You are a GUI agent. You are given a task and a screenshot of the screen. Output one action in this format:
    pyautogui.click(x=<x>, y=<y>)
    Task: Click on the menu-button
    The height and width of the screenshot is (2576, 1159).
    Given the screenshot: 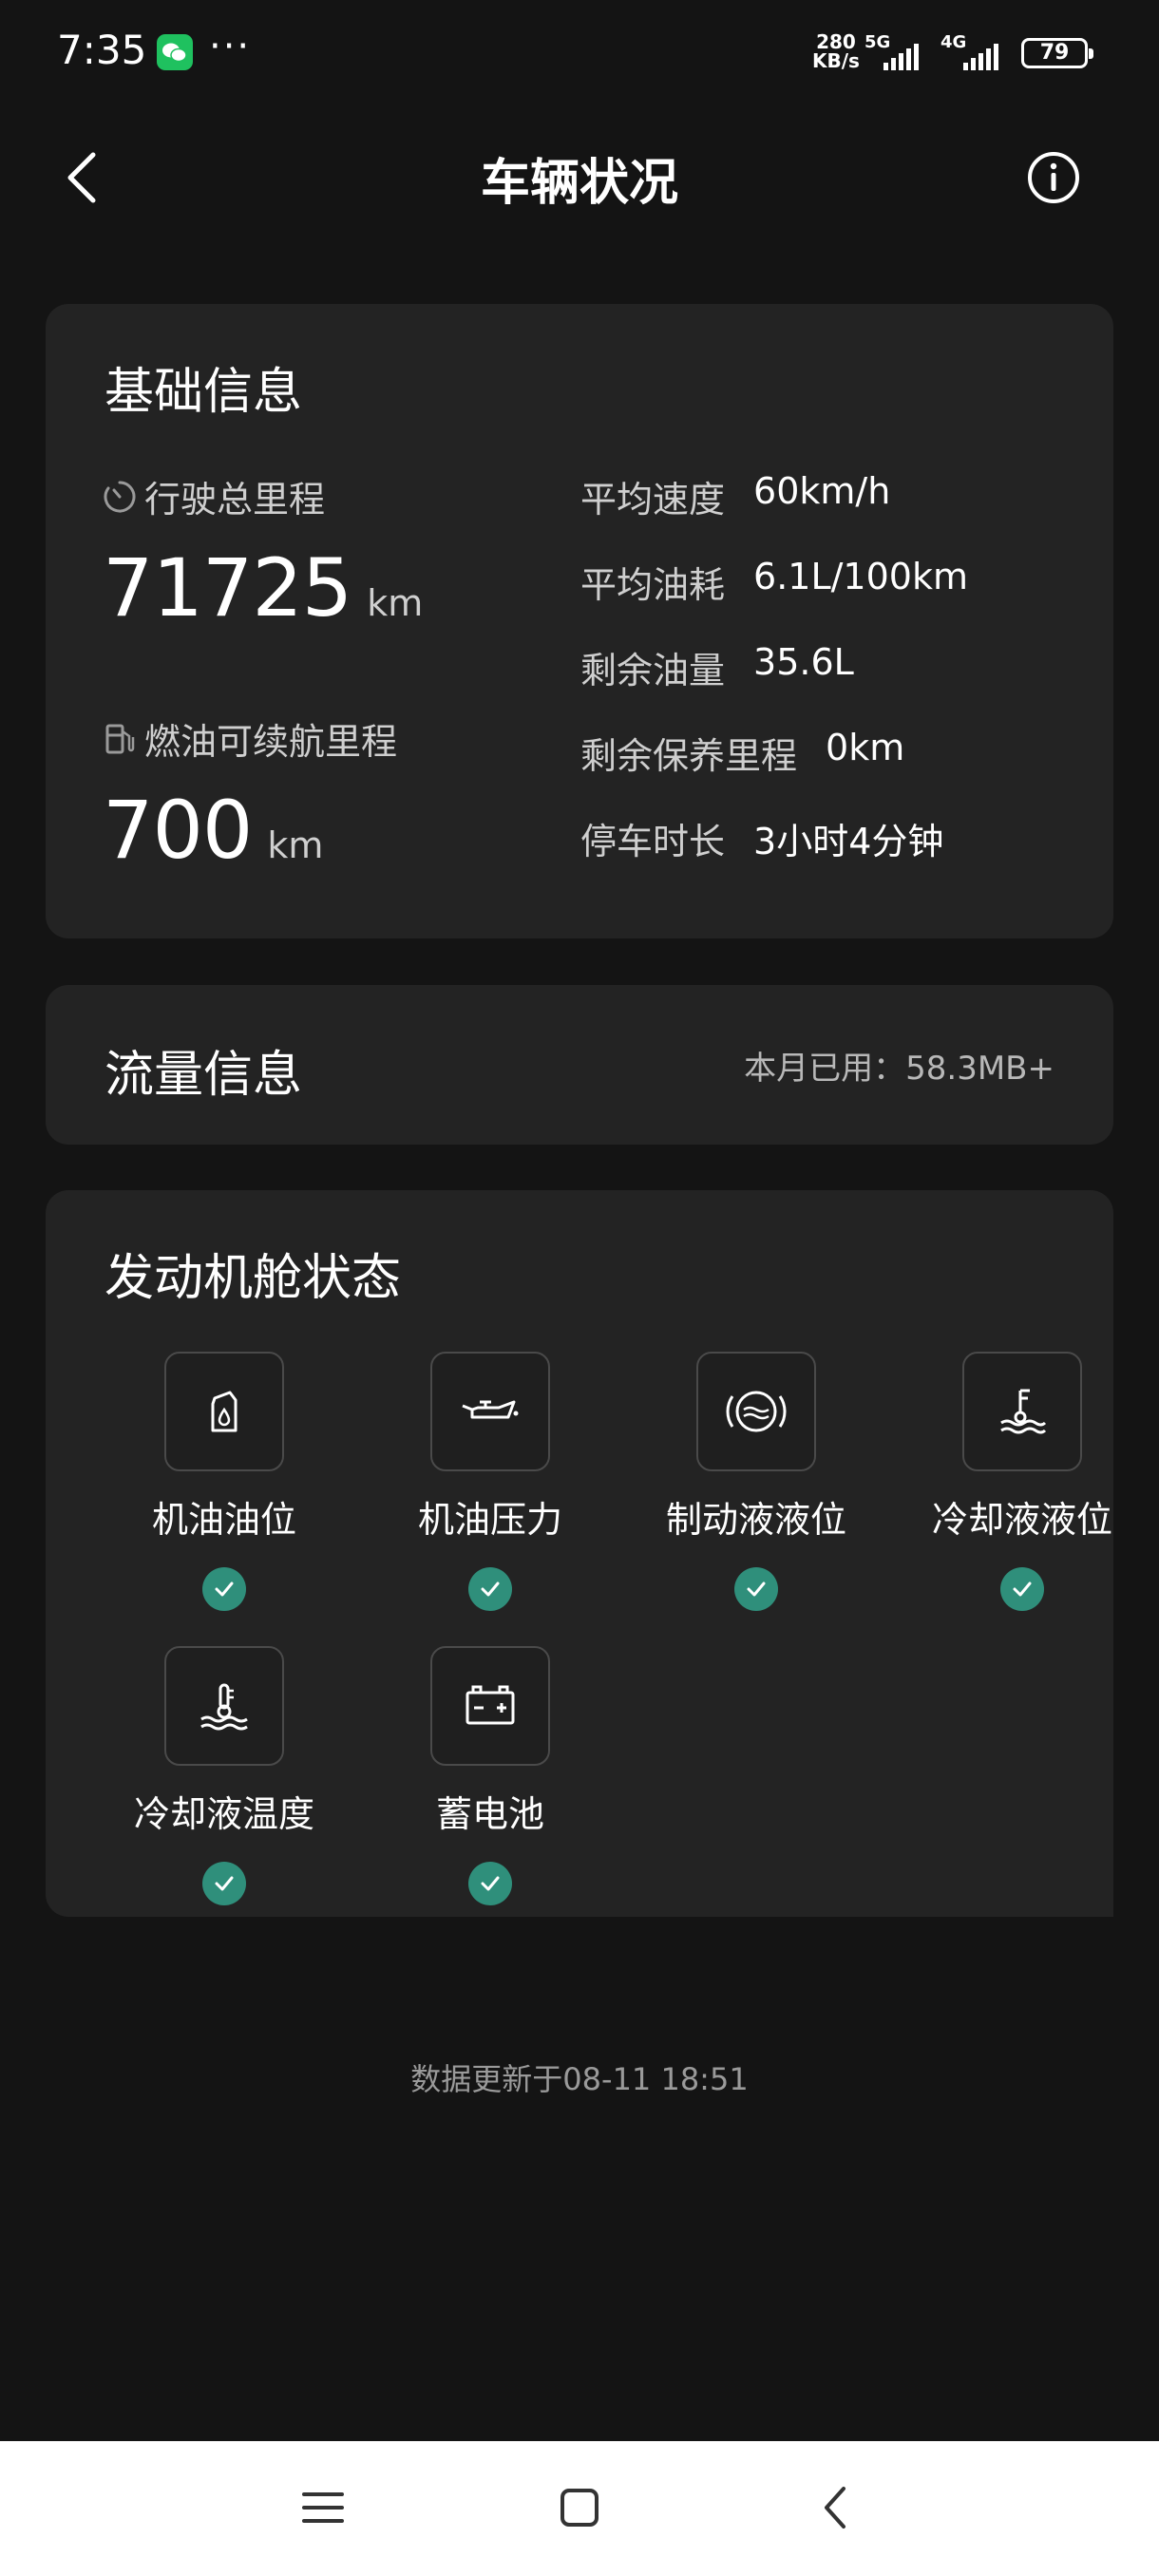 What is the action you would take?
    pyautogui.click(x=323, y=2507)
    